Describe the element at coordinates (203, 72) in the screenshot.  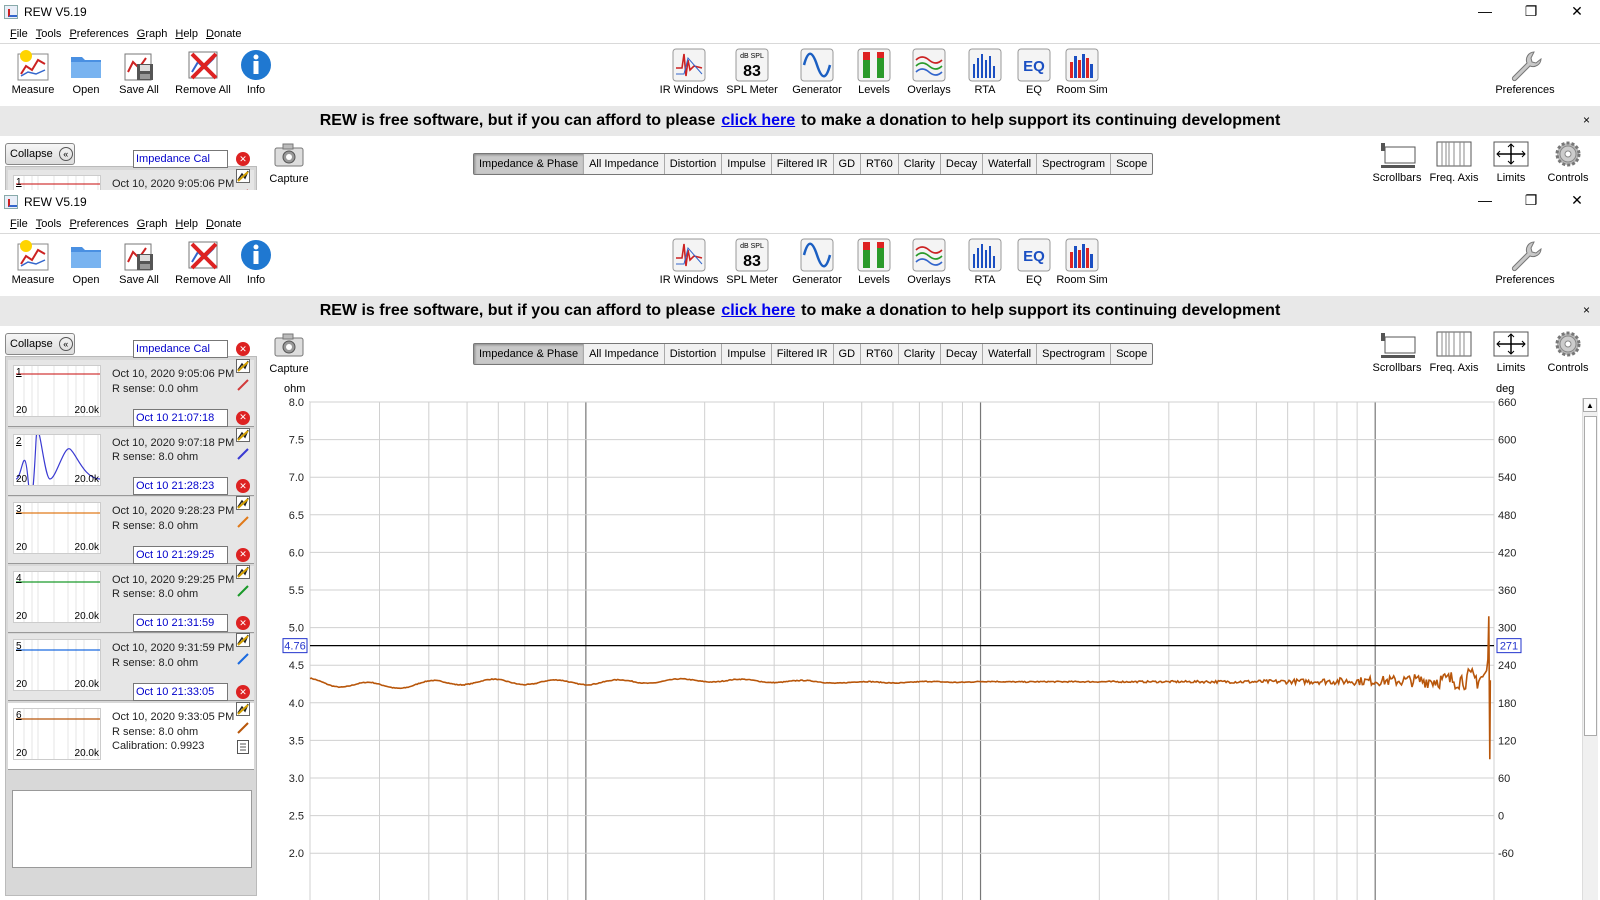
I see `remove-all-button: Remove All` at that location.